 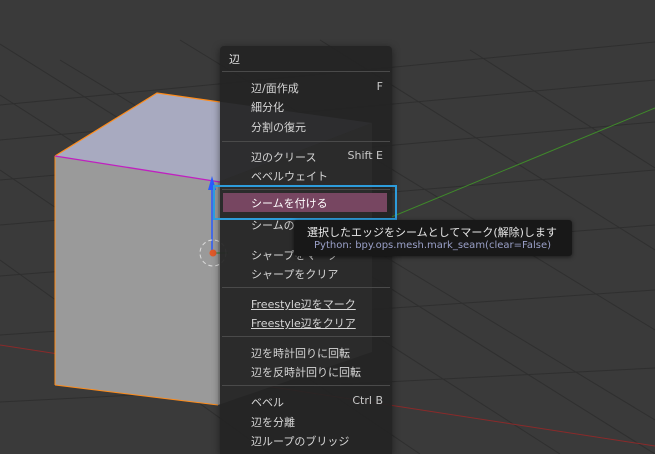 I want to click on menu-item-clear-freestyle-edge: Freestyle辺をクリア, so click(x=306, y=322).